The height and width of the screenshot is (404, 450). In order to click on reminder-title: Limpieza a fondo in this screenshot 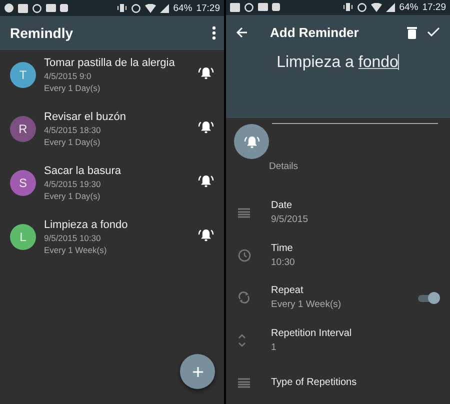, I will do `click(86, 225)`.